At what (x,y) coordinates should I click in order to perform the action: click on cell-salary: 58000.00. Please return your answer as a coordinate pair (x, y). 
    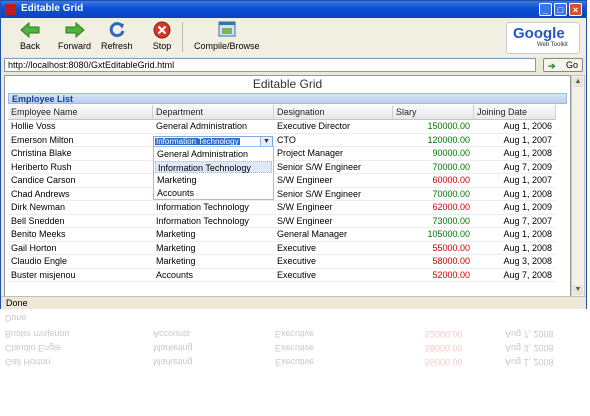
    Looking at the image, I should click on (433, 261).